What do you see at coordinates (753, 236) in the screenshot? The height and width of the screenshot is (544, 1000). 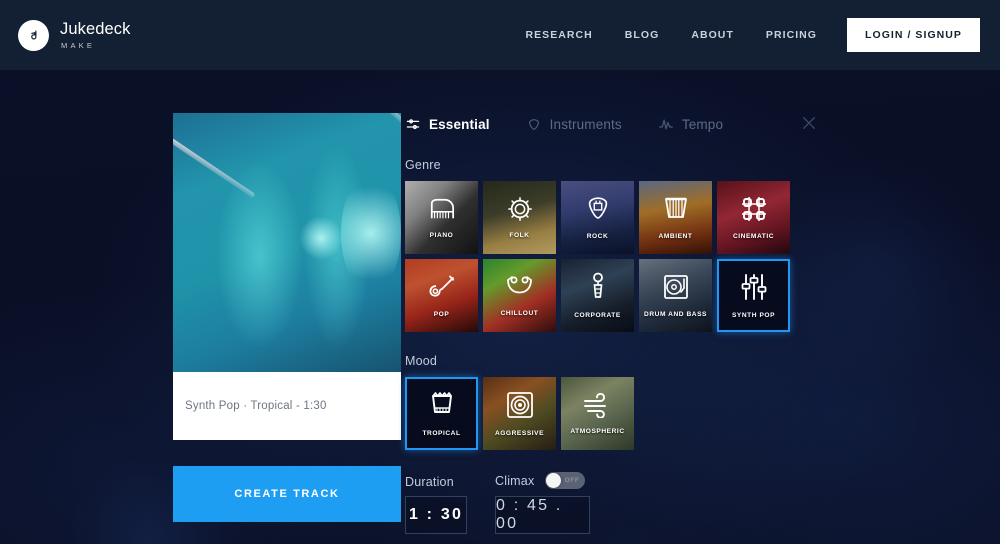 I see `genre-tile-label: CINEMATIC` at bounding box center [753, 236].